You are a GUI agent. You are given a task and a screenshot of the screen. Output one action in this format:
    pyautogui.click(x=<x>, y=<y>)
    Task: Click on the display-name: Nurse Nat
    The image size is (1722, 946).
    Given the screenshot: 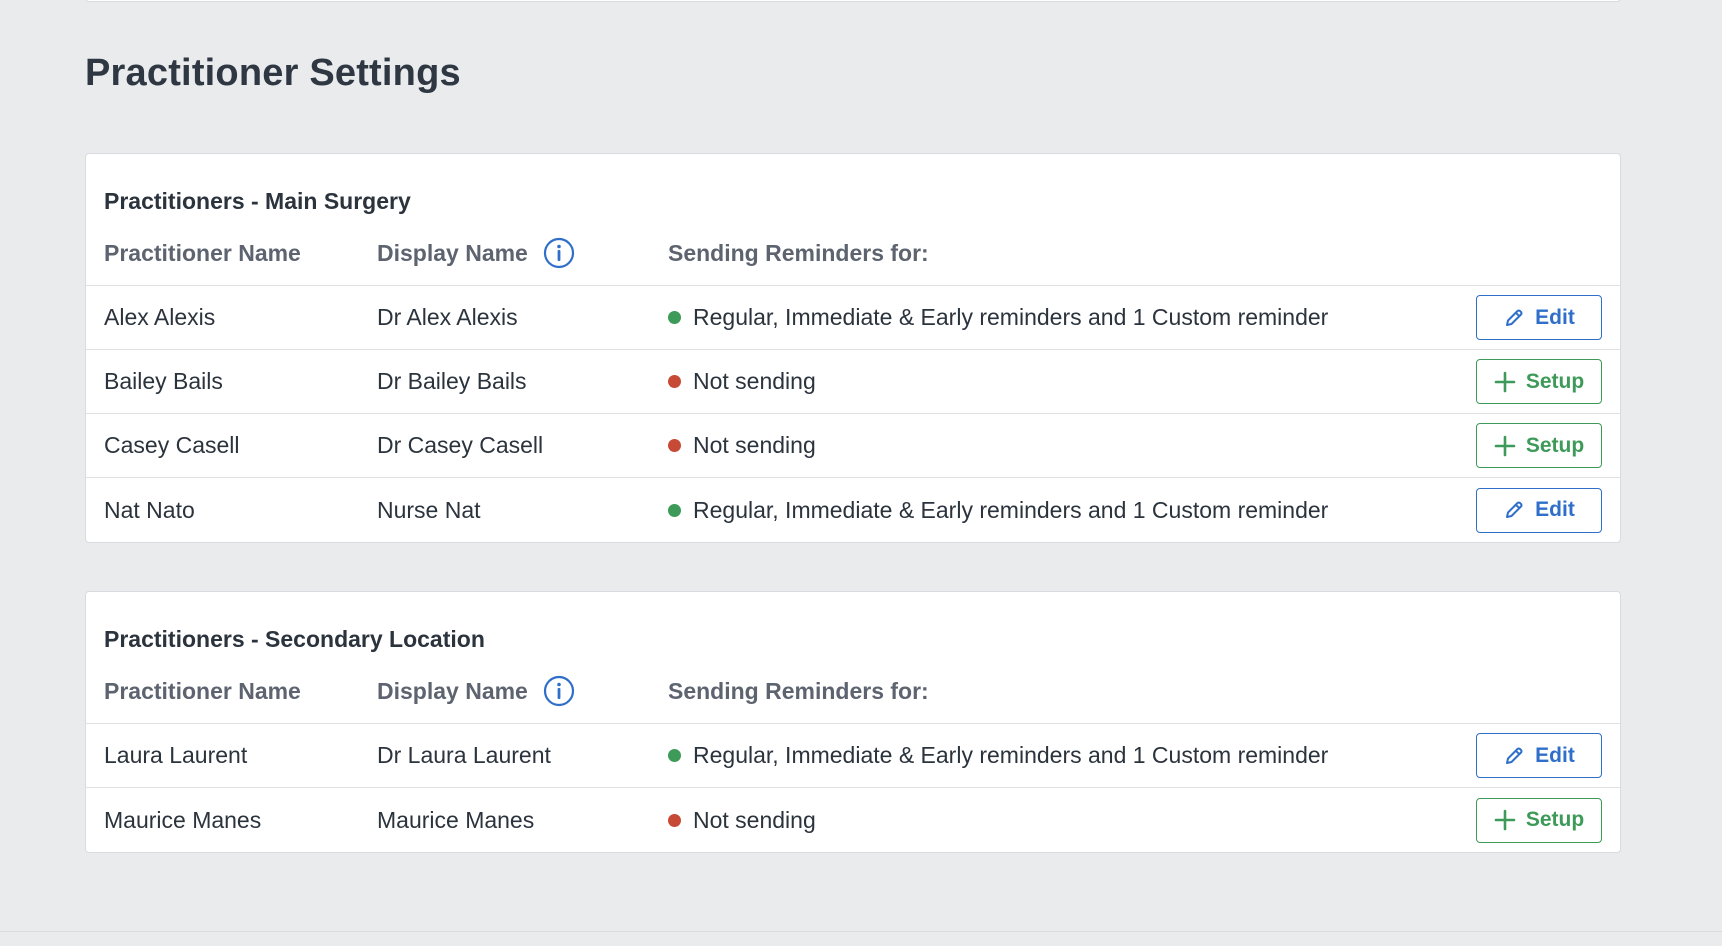 What is the action you would take?
    pyautogui.click(x=429, y=509)
    